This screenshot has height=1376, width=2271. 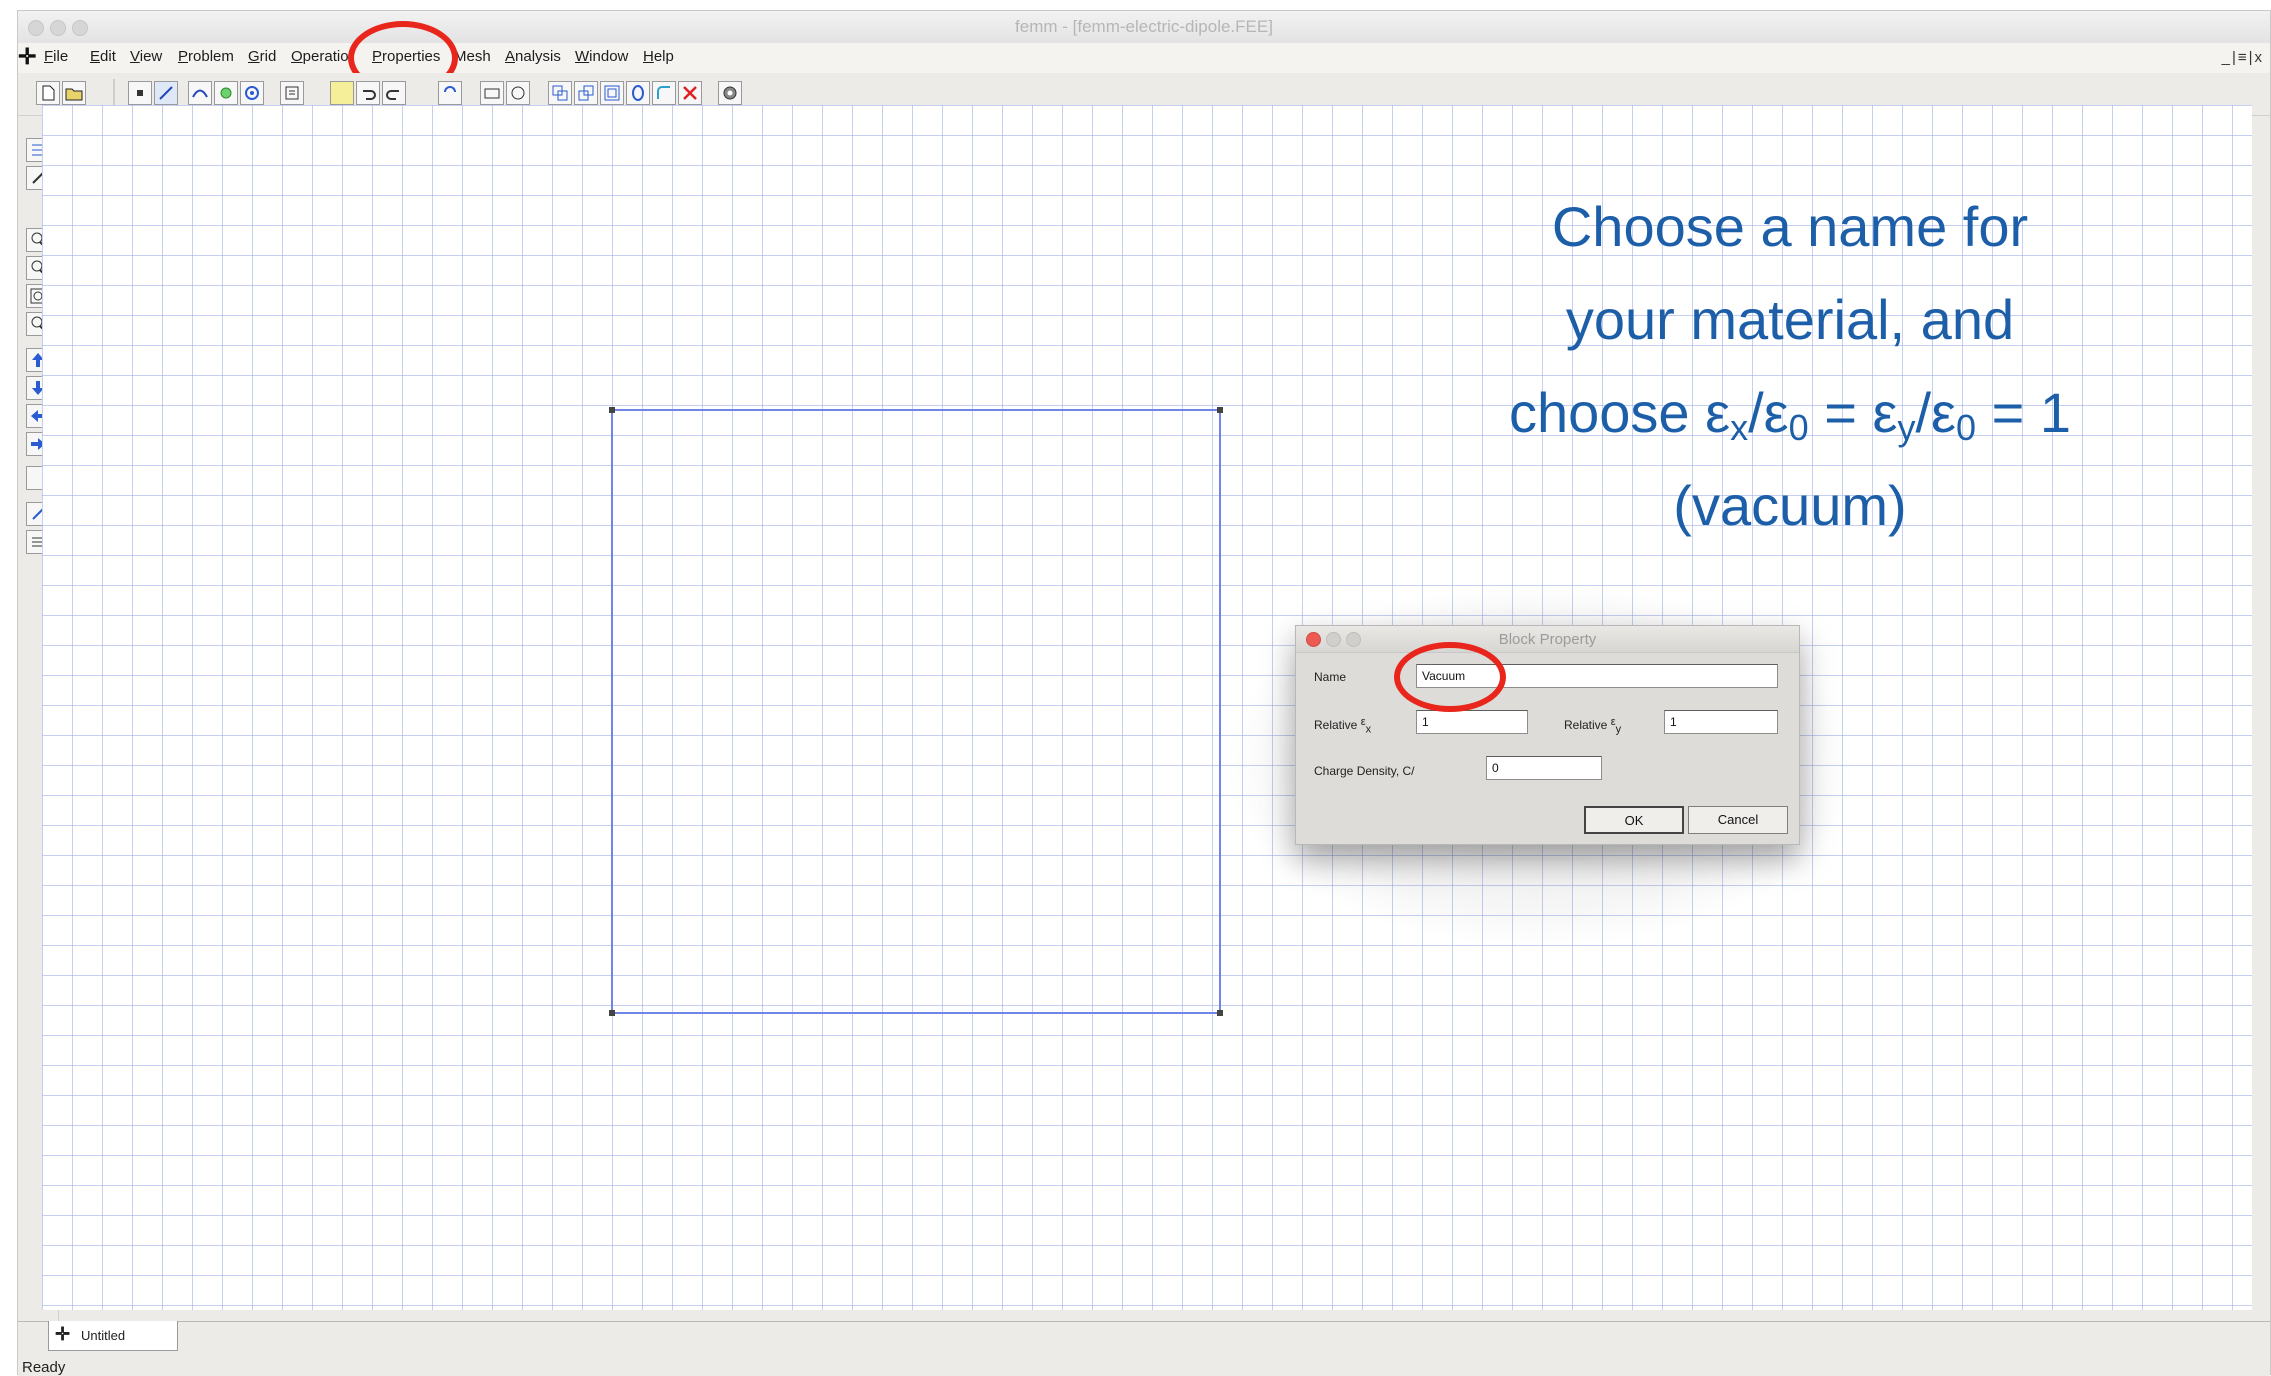 What do you see at coordinates (56, 56) in the screenshot?
I see `menu-file: File` at bounding box center [56, 56].